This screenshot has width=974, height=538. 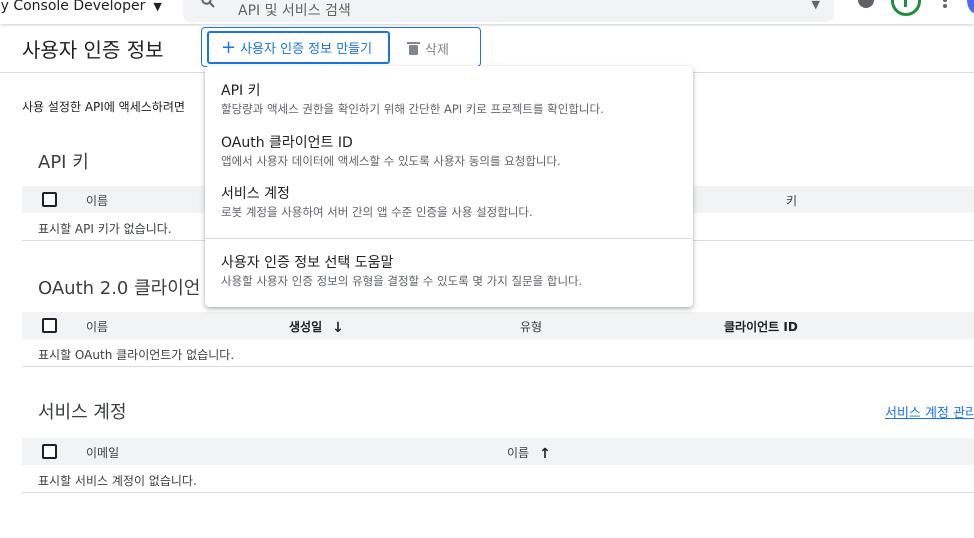 I want to click on oauth-title: OAuth 2.0 클라이언, so click(x=119, y=288).